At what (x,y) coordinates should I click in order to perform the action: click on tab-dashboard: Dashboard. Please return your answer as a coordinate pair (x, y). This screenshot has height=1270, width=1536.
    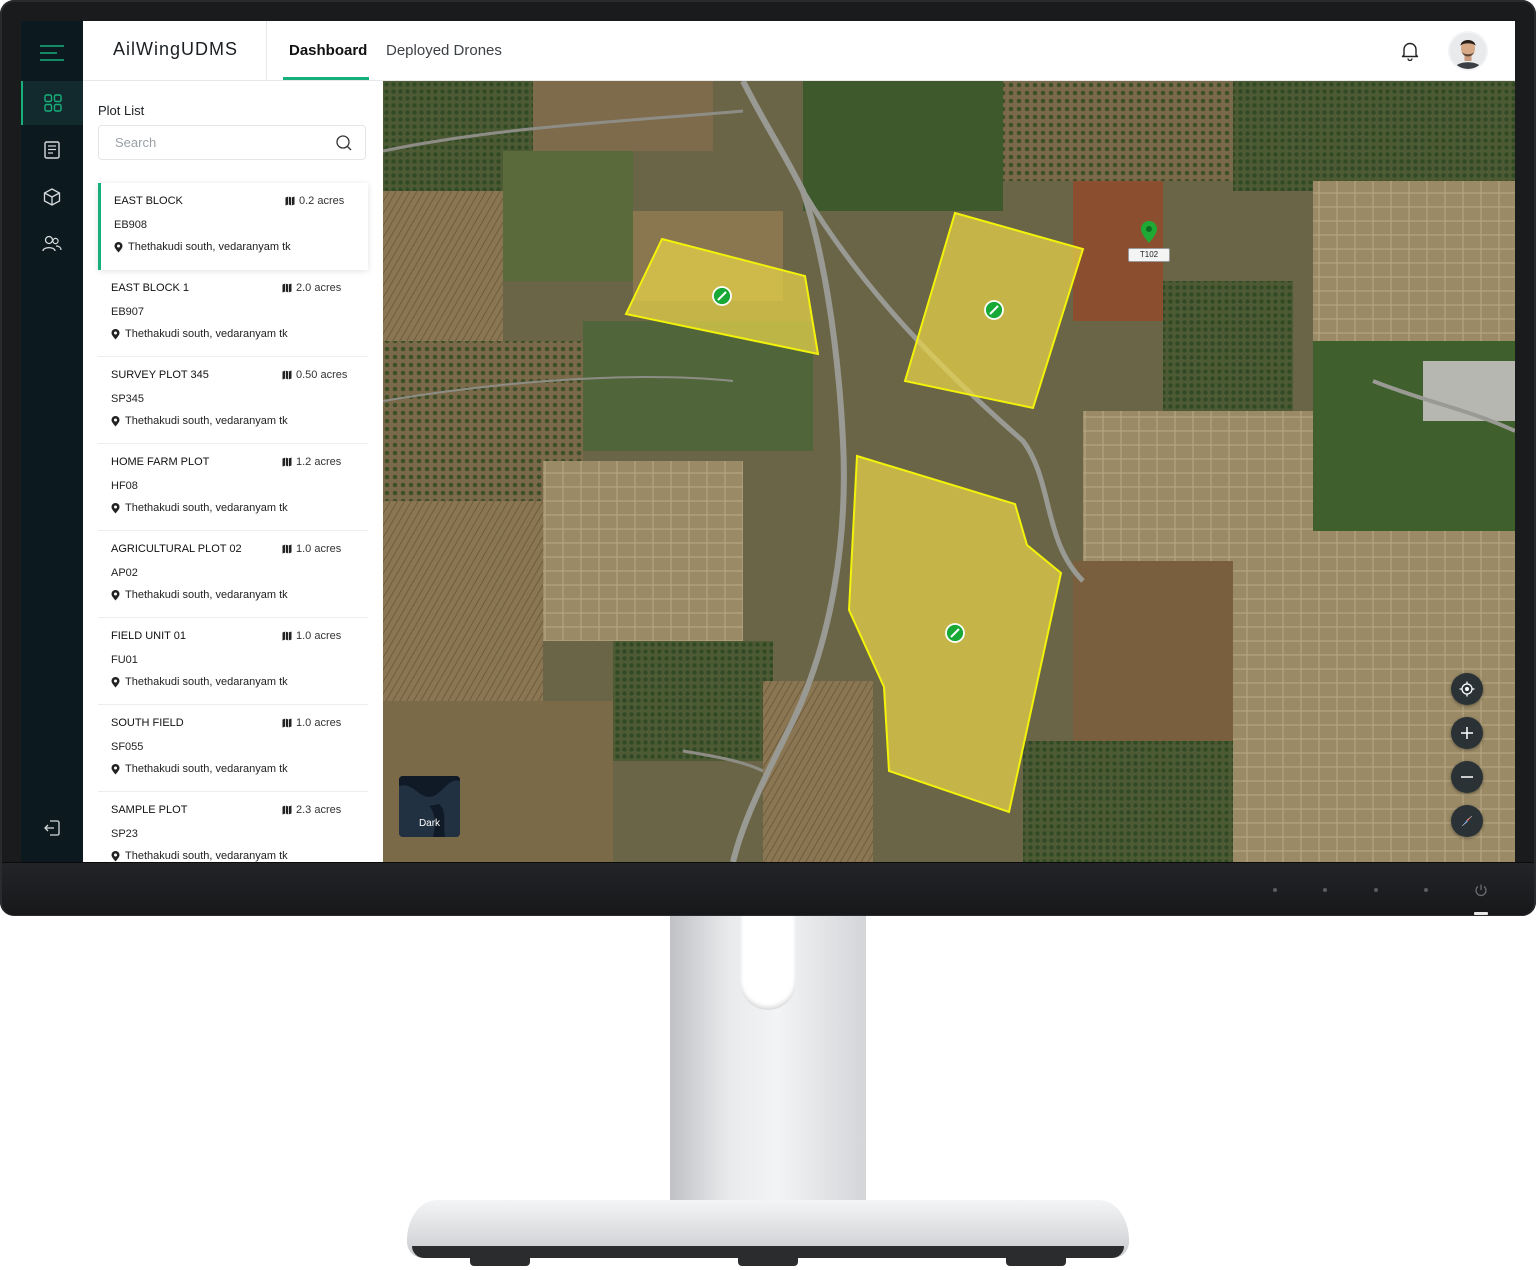
    Looking at the image, I should click on (328, 50).